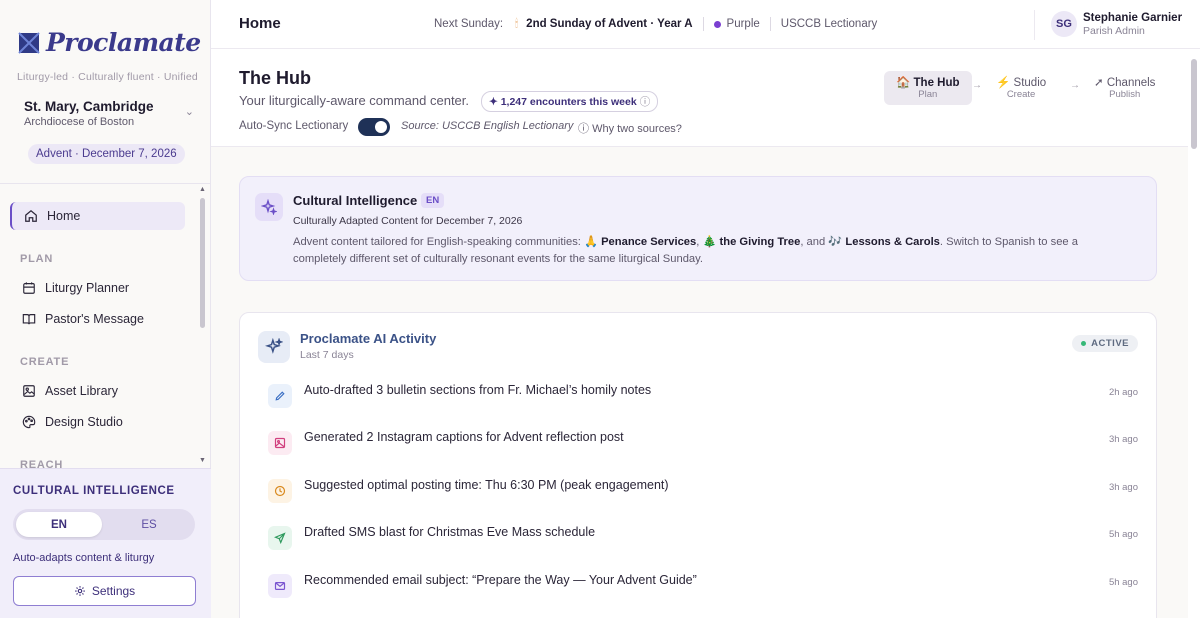  I want to click on nav-section-plan: PLAN, so click(37, 259).